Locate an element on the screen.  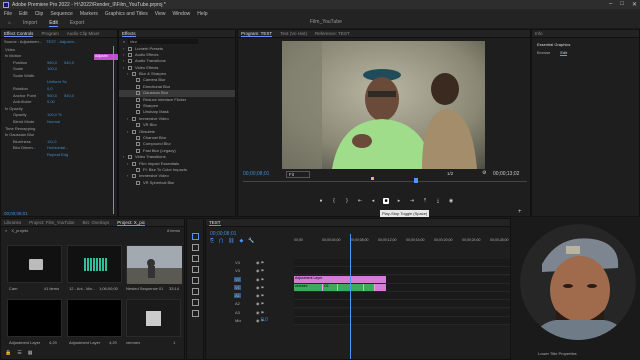
menu-item-clip: Clip is located at coordinates (39, 14).